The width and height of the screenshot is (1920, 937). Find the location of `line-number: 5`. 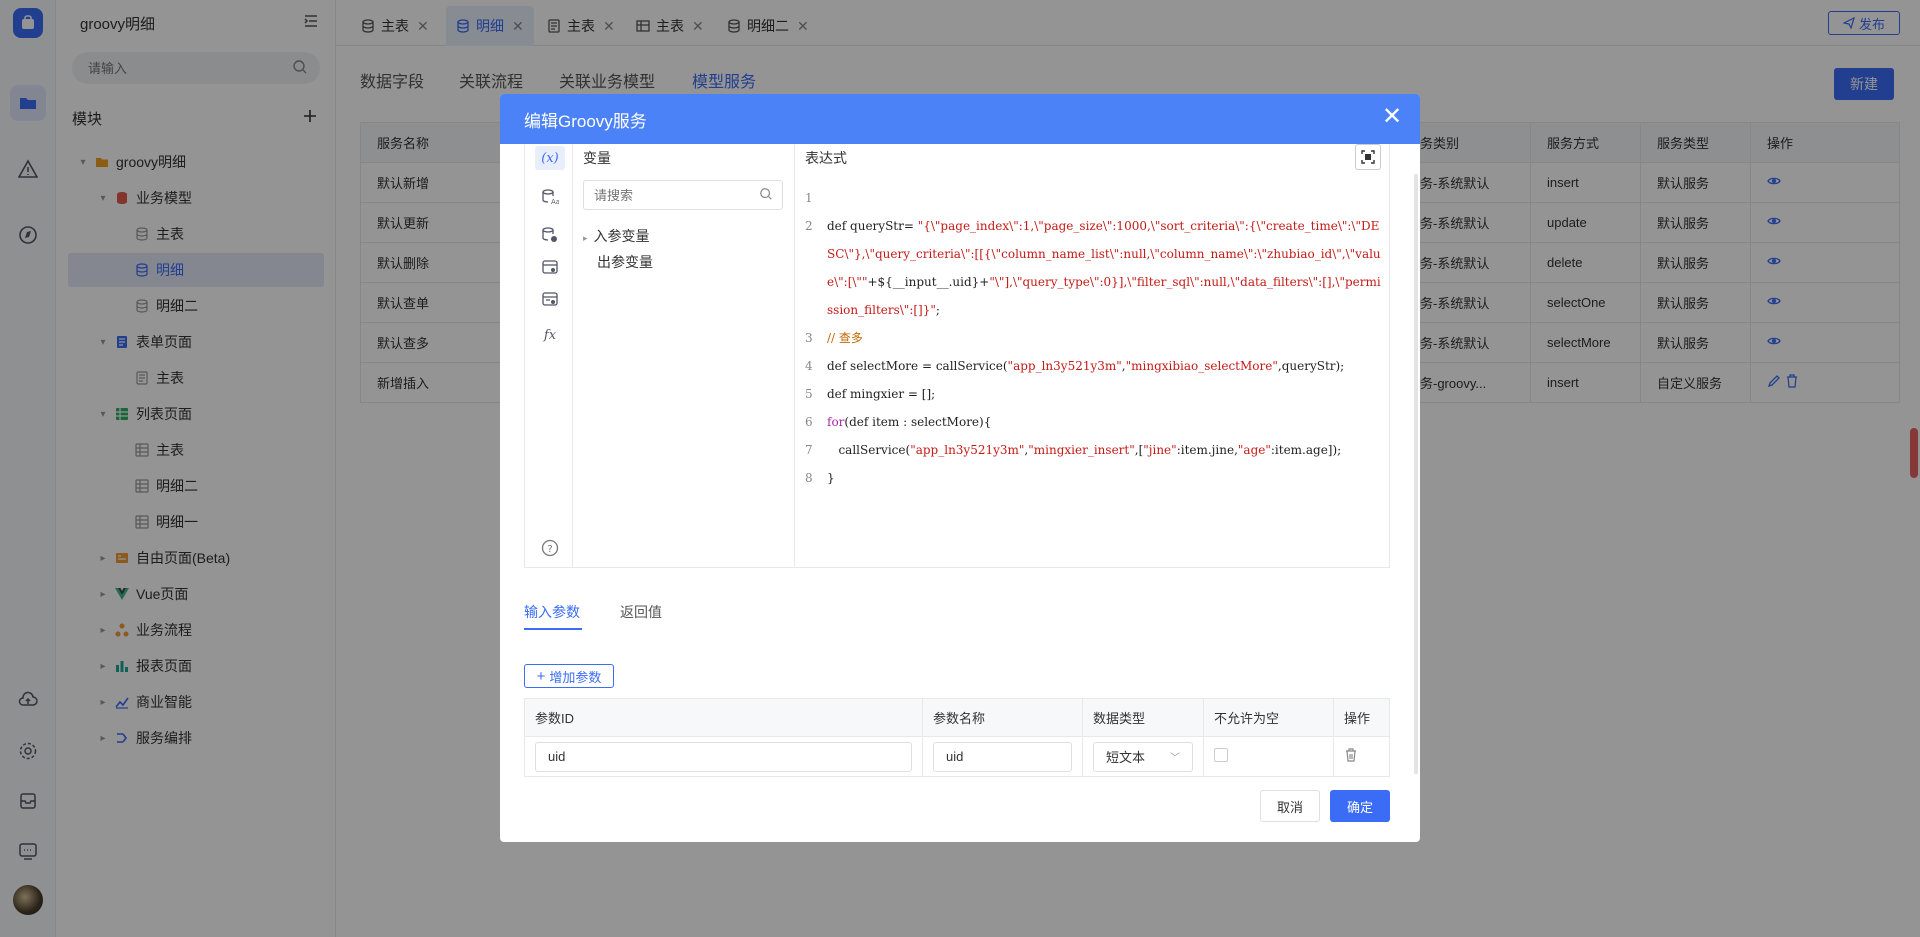

line-number: 5 is located at coordinates (809, 394).